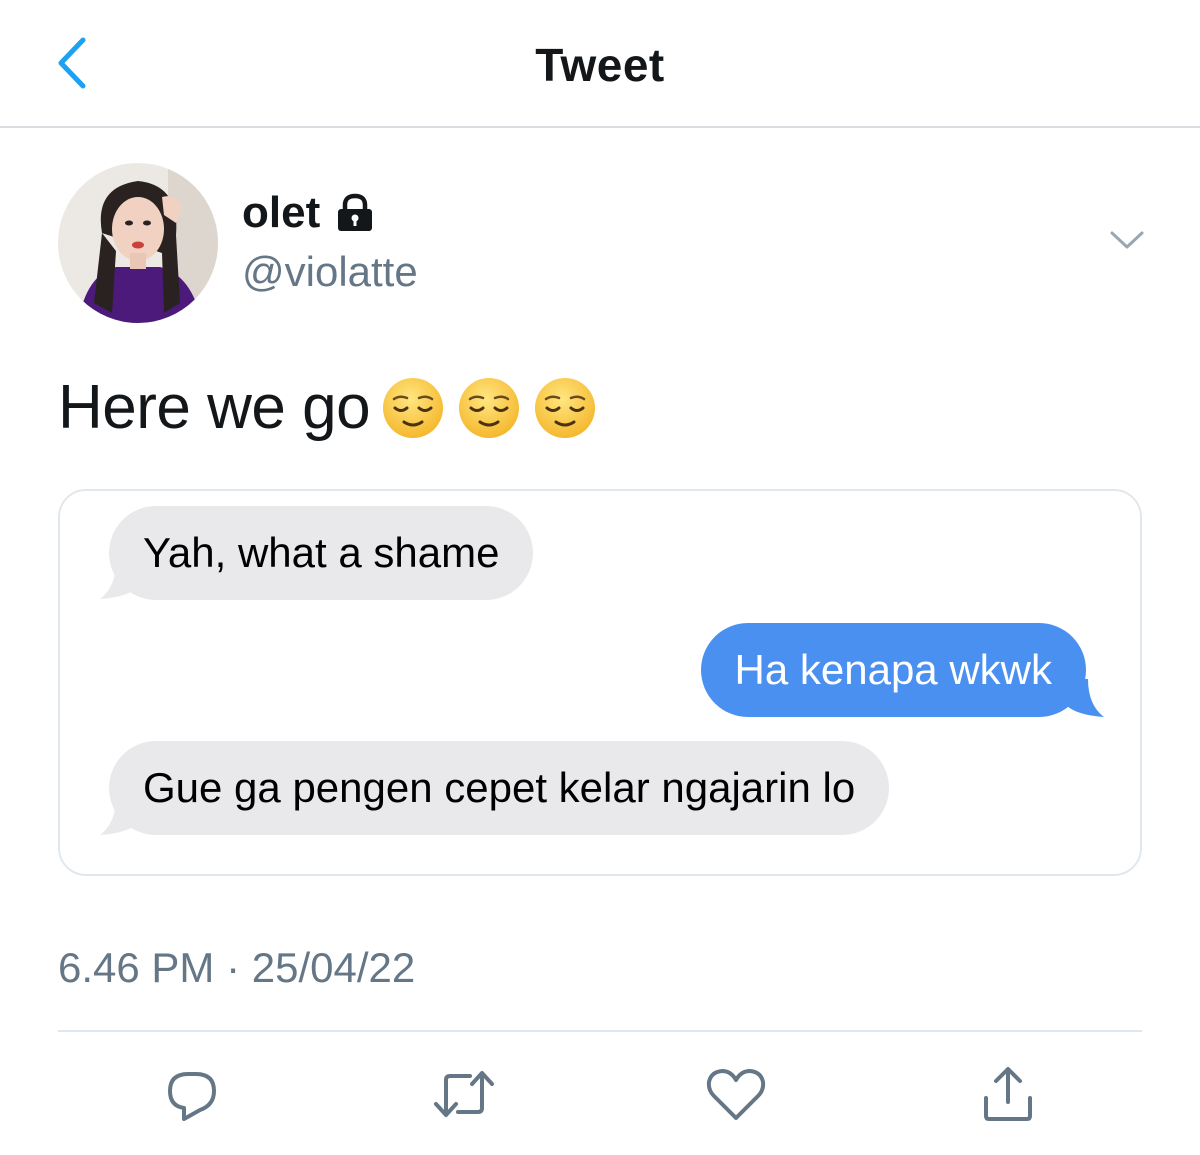 This screenshot has width=1200, height=1155. I want to click on page-title: Tweet, so click(600, 65).